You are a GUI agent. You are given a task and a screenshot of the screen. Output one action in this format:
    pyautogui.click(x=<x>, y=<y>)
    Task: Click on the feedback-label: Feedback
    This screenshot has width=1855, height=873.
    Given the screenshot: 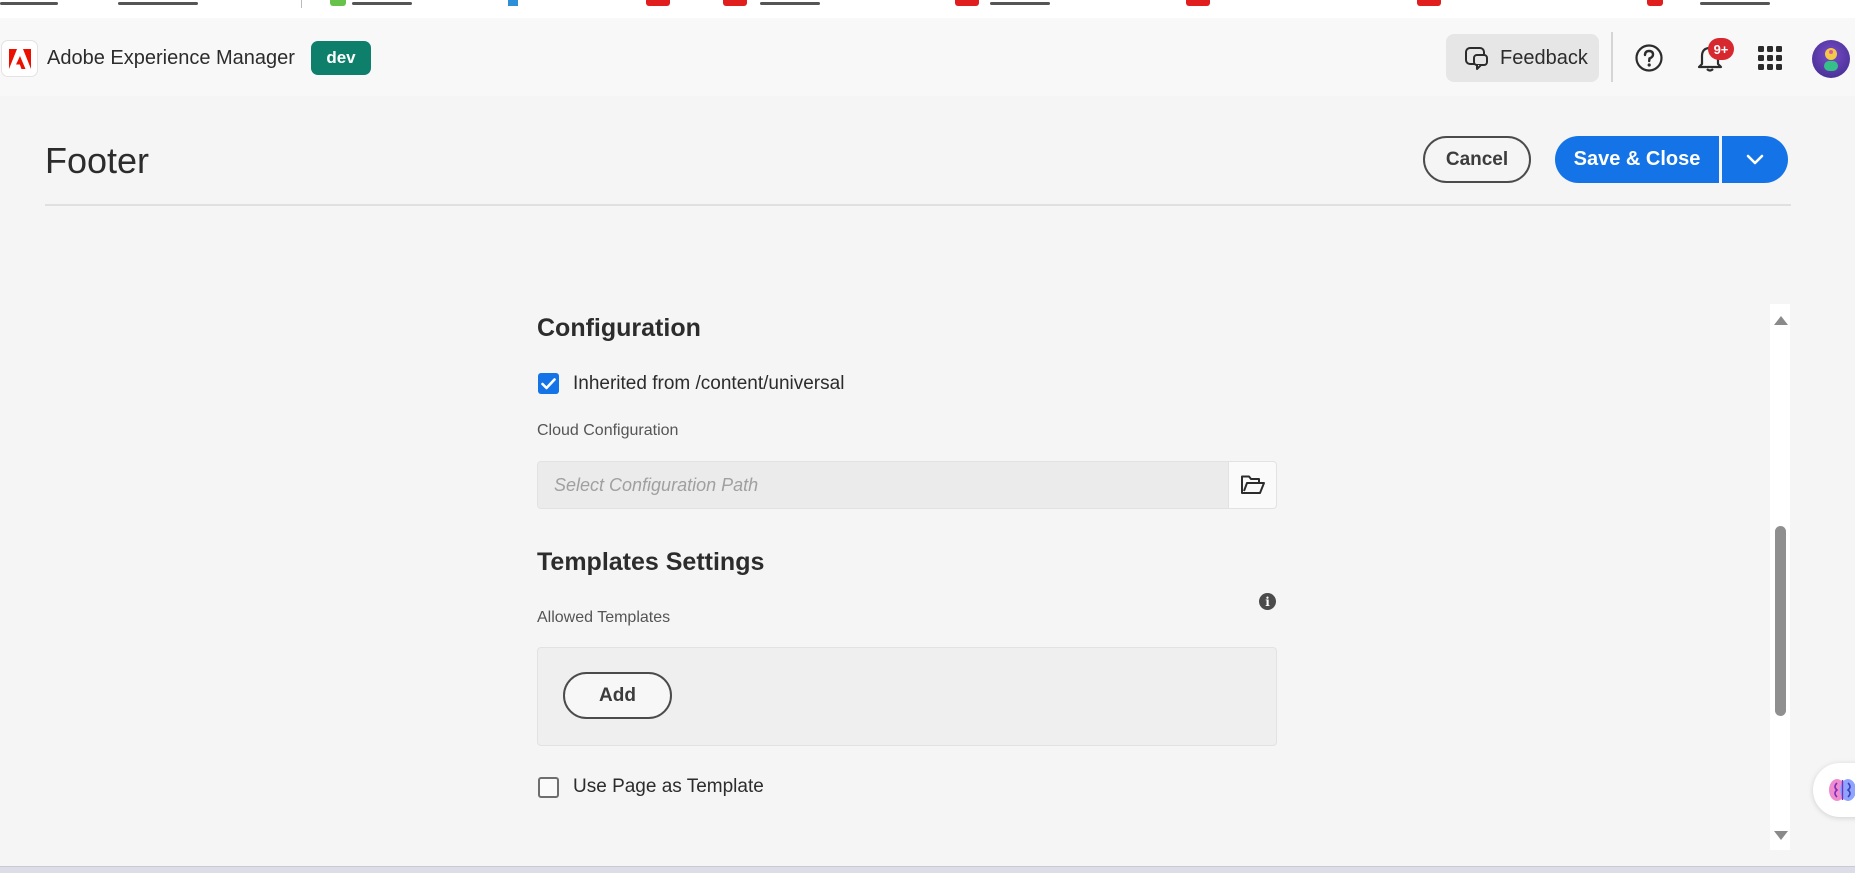 What is the action you would take?
    pyautogui.click(x=1544, y=57)
    